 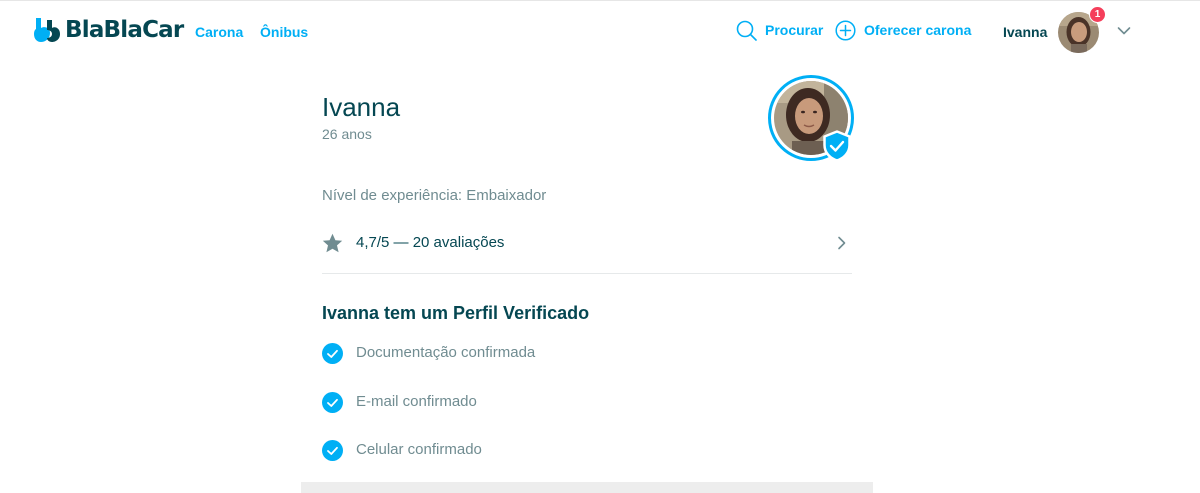 I want to click on search-button: Procurar, so click(x=779, y=30).